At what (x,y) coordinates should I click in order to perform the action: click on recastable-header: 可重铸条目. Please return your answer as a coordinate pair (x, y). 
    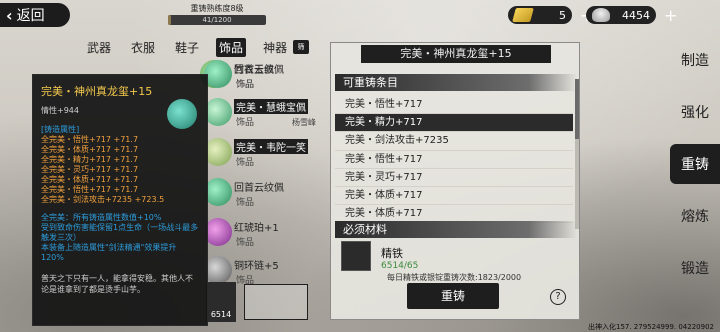
    Looking at the image, I should click on (456, 82).